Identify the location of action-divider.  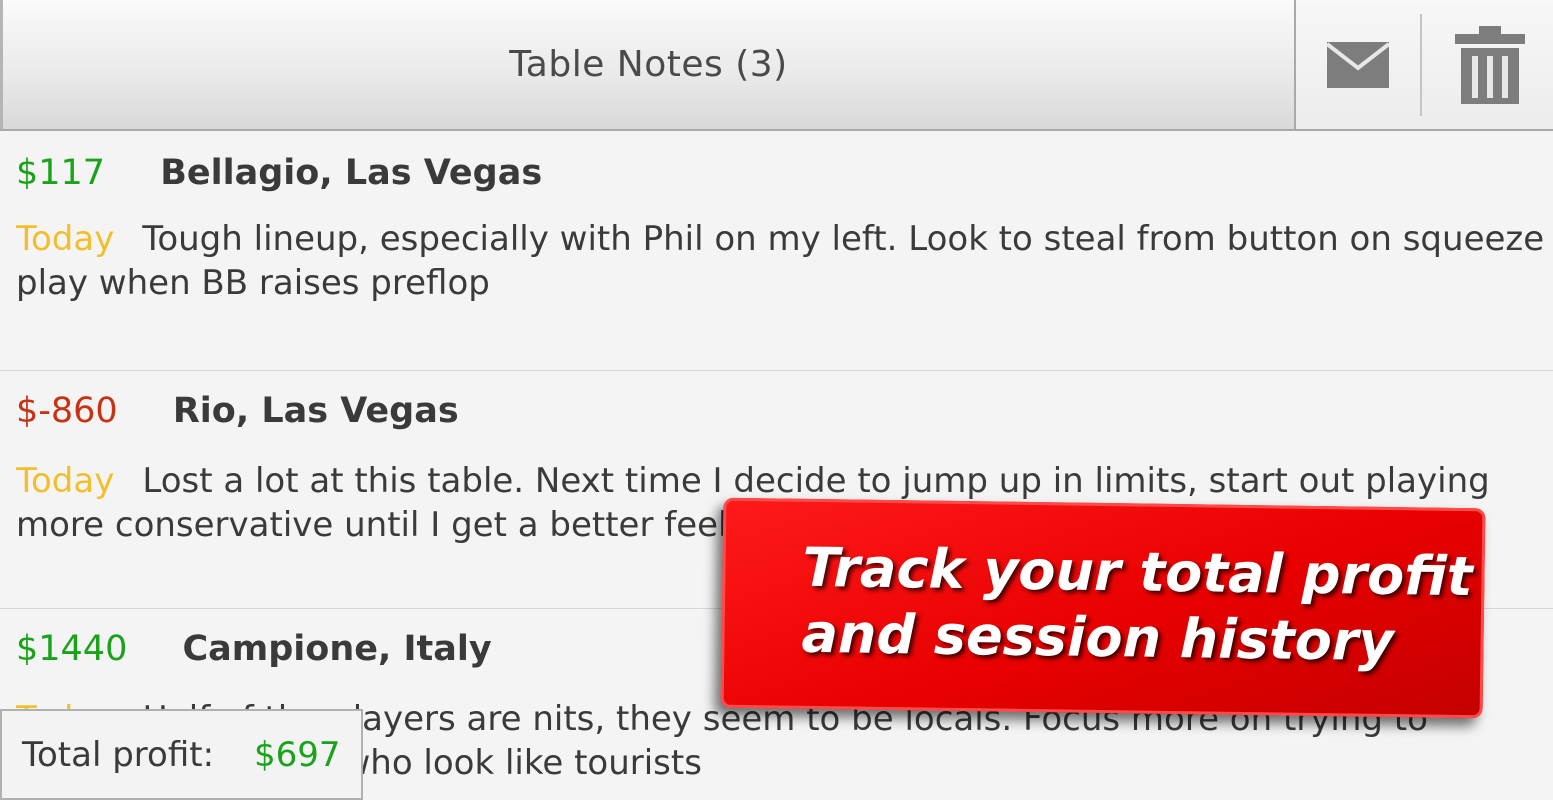
(1421, 65).